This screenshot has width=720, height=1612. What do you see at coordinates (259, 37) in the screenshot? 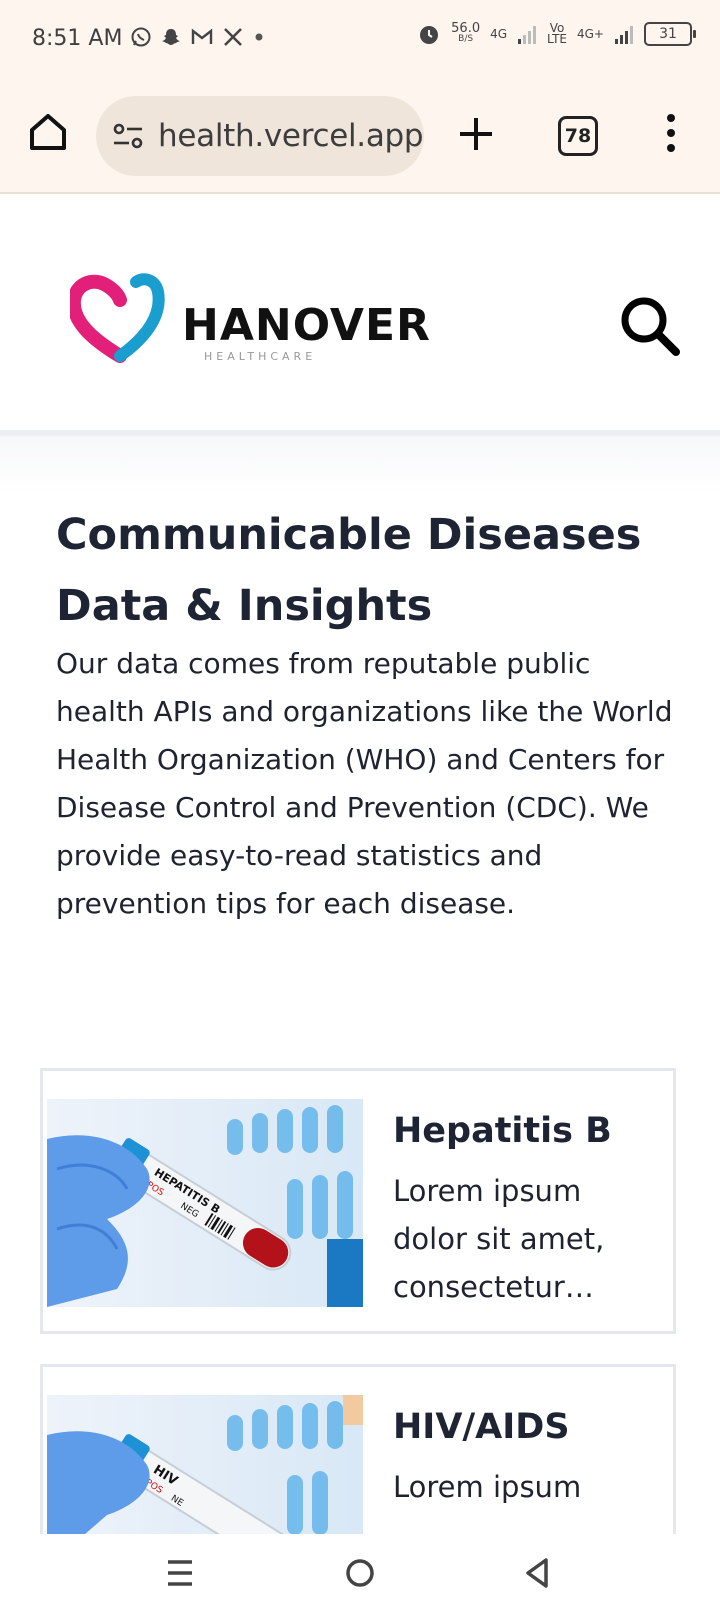
I see `more-notifications-dot-icon` at bounding box center [259, 37].